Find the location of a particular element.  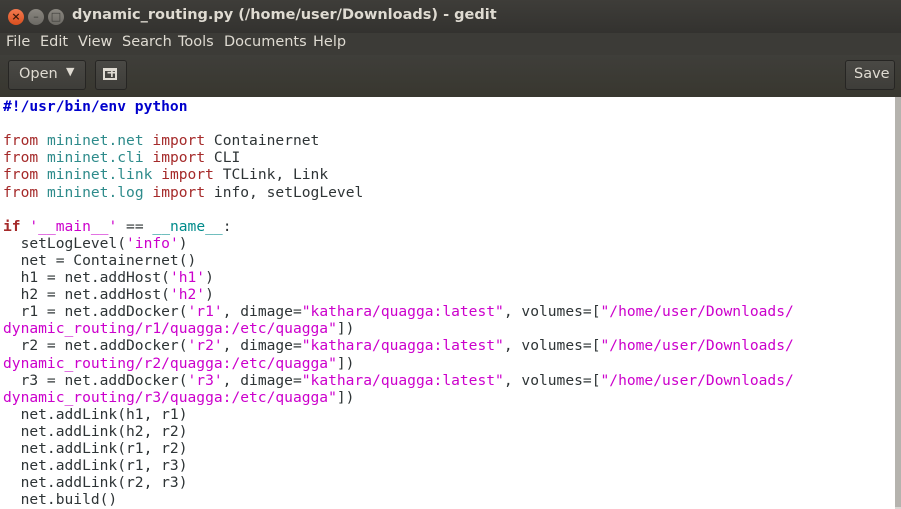

code-line: h2 = net.addHost('h2') is located at coordinates (108, 294).